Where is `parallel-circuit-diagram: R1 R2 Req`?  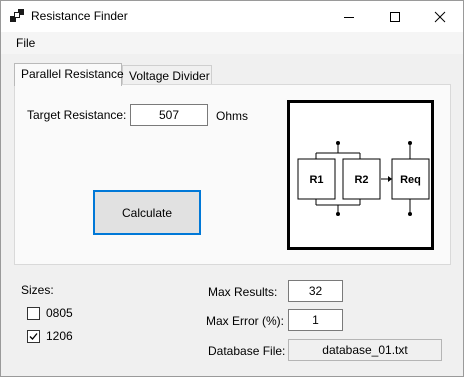
parallel-circuit-diagram: R1 R2 Req is located at coordinates (360, 175).